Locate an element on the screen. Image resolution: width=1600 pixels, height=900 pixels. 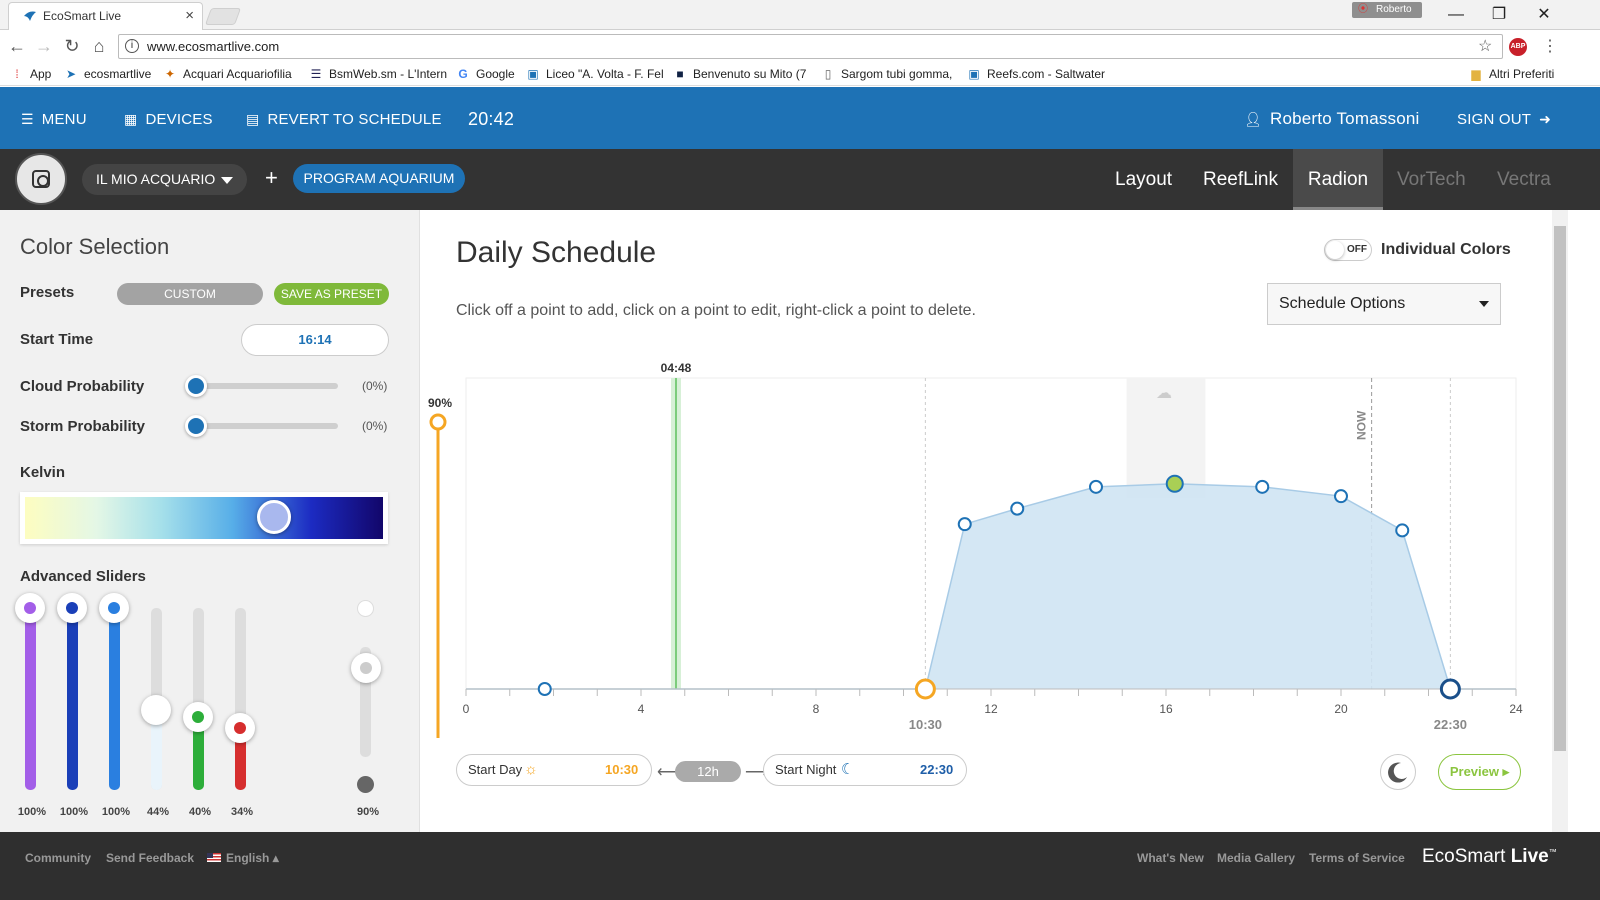
master-intensity-knob is located at coordinates (366, 668).